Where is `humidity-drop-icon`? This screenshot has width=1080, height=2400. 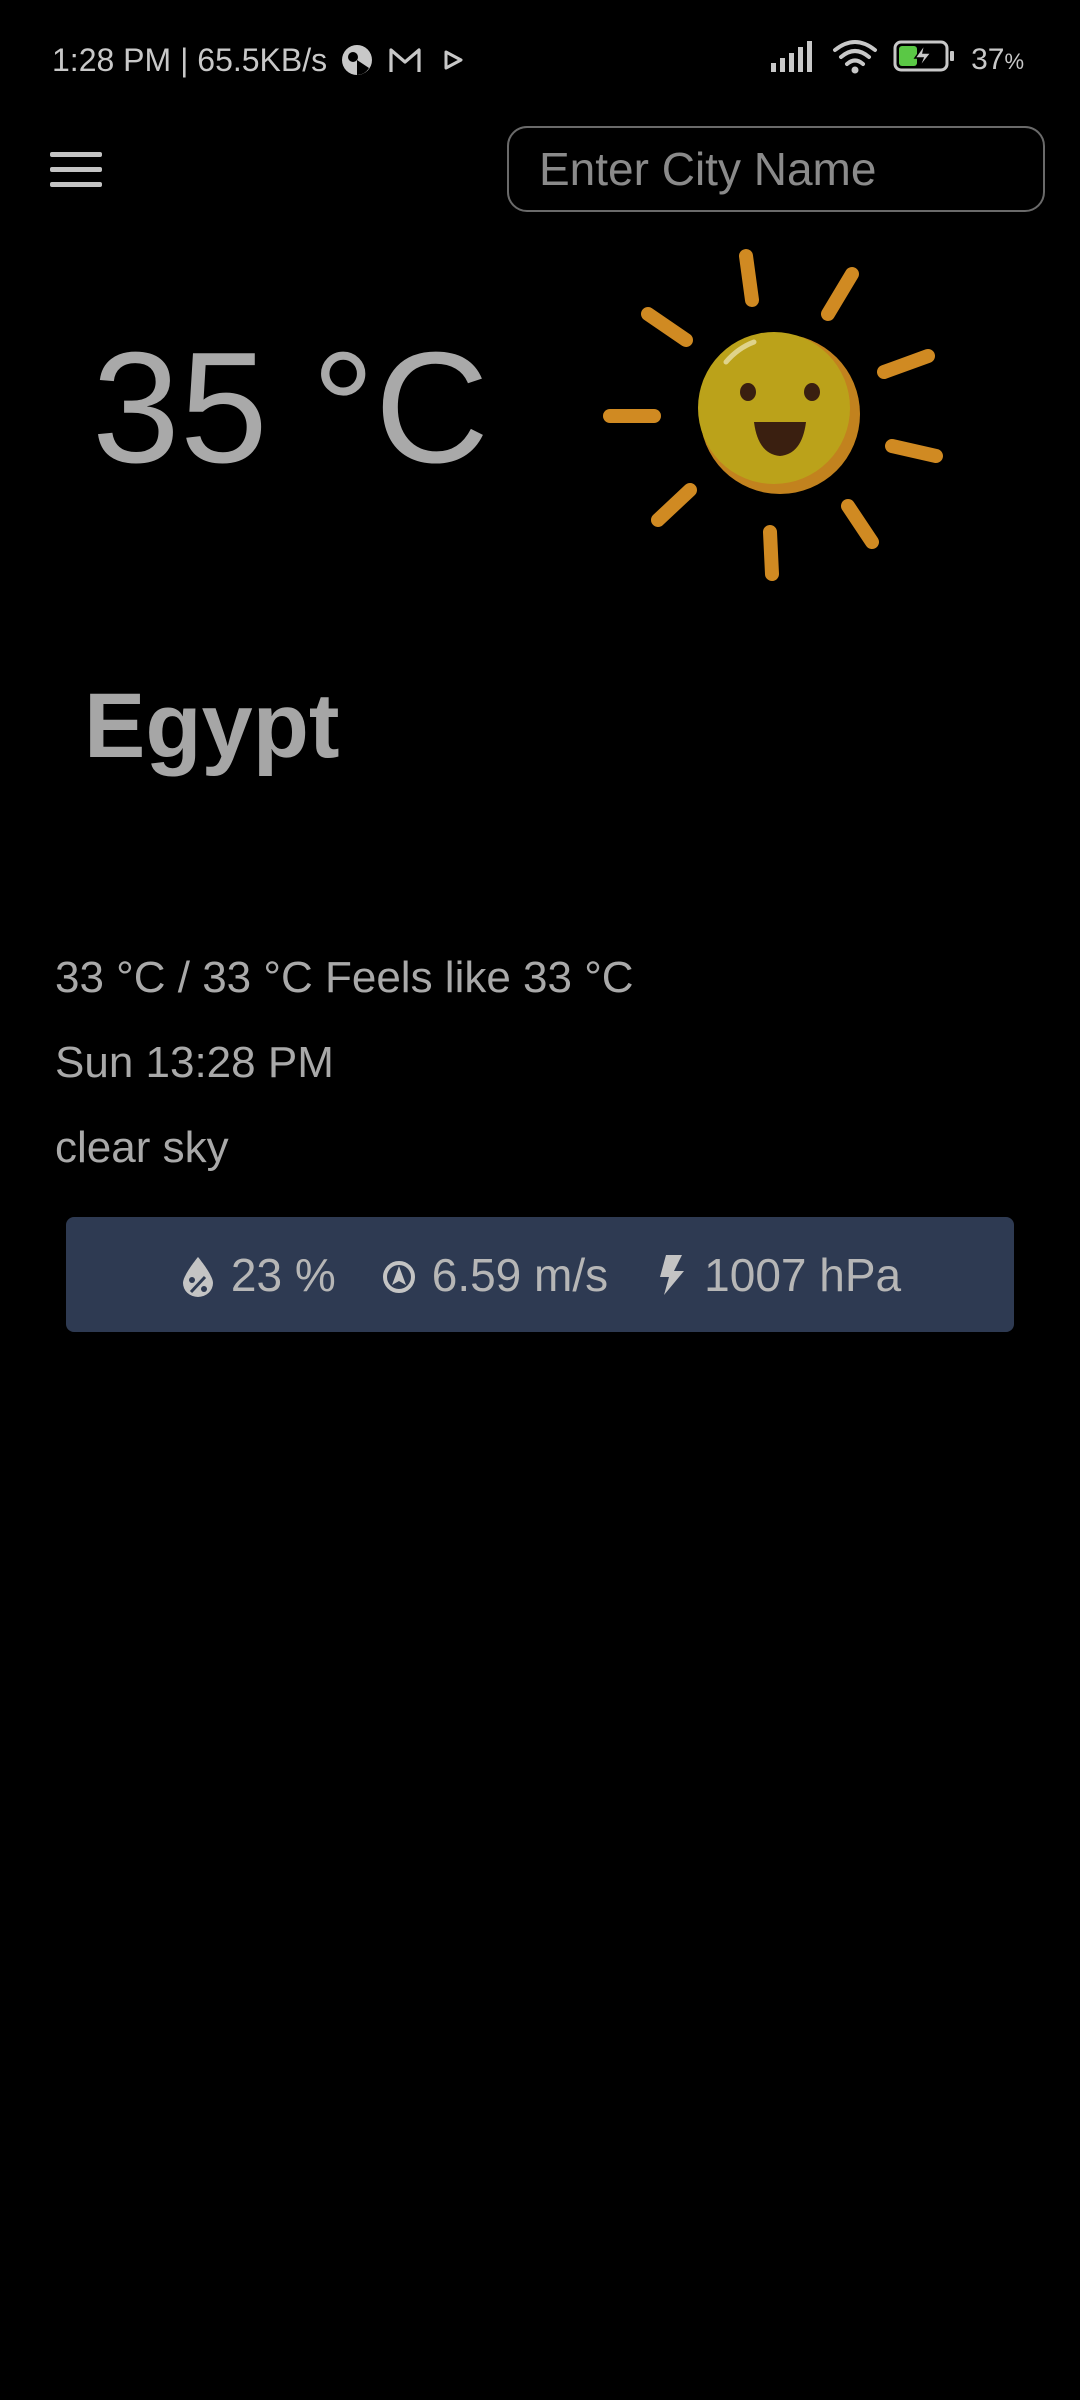
humidity-drop-icon is located at coordinates (198, 1275).